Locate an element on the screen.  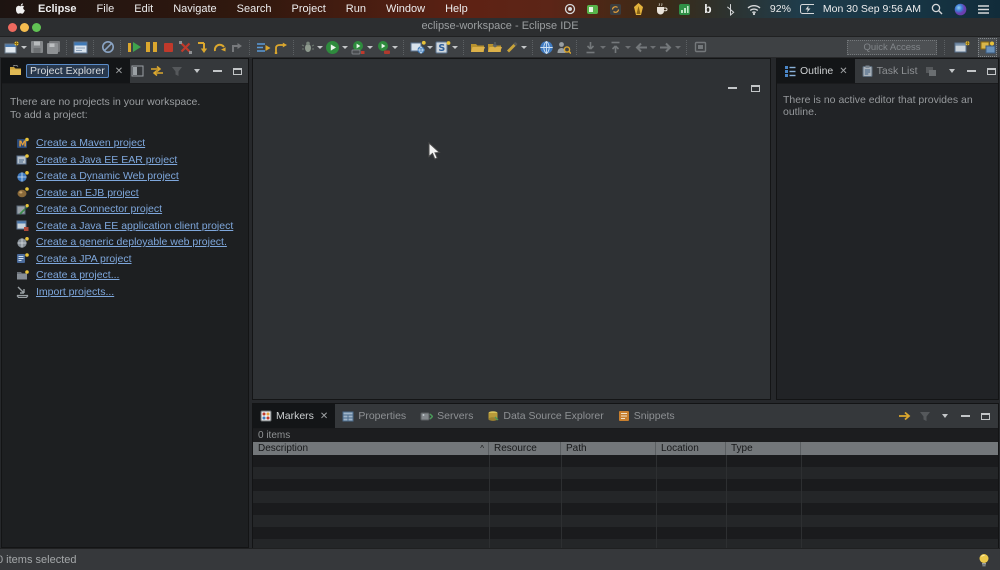
notifications-lightbulb-icon is located at coordinates (984, 560).